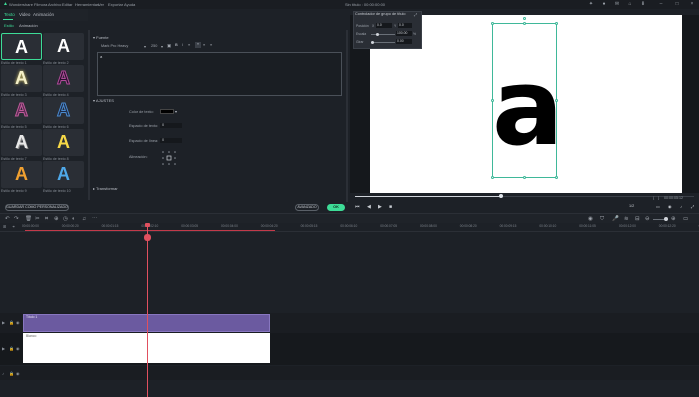 This screenshot has width=699, height=397. Describe the element at coordinates (21, 78) in the screenshot. I see `preset-tile-3: A` at that location.